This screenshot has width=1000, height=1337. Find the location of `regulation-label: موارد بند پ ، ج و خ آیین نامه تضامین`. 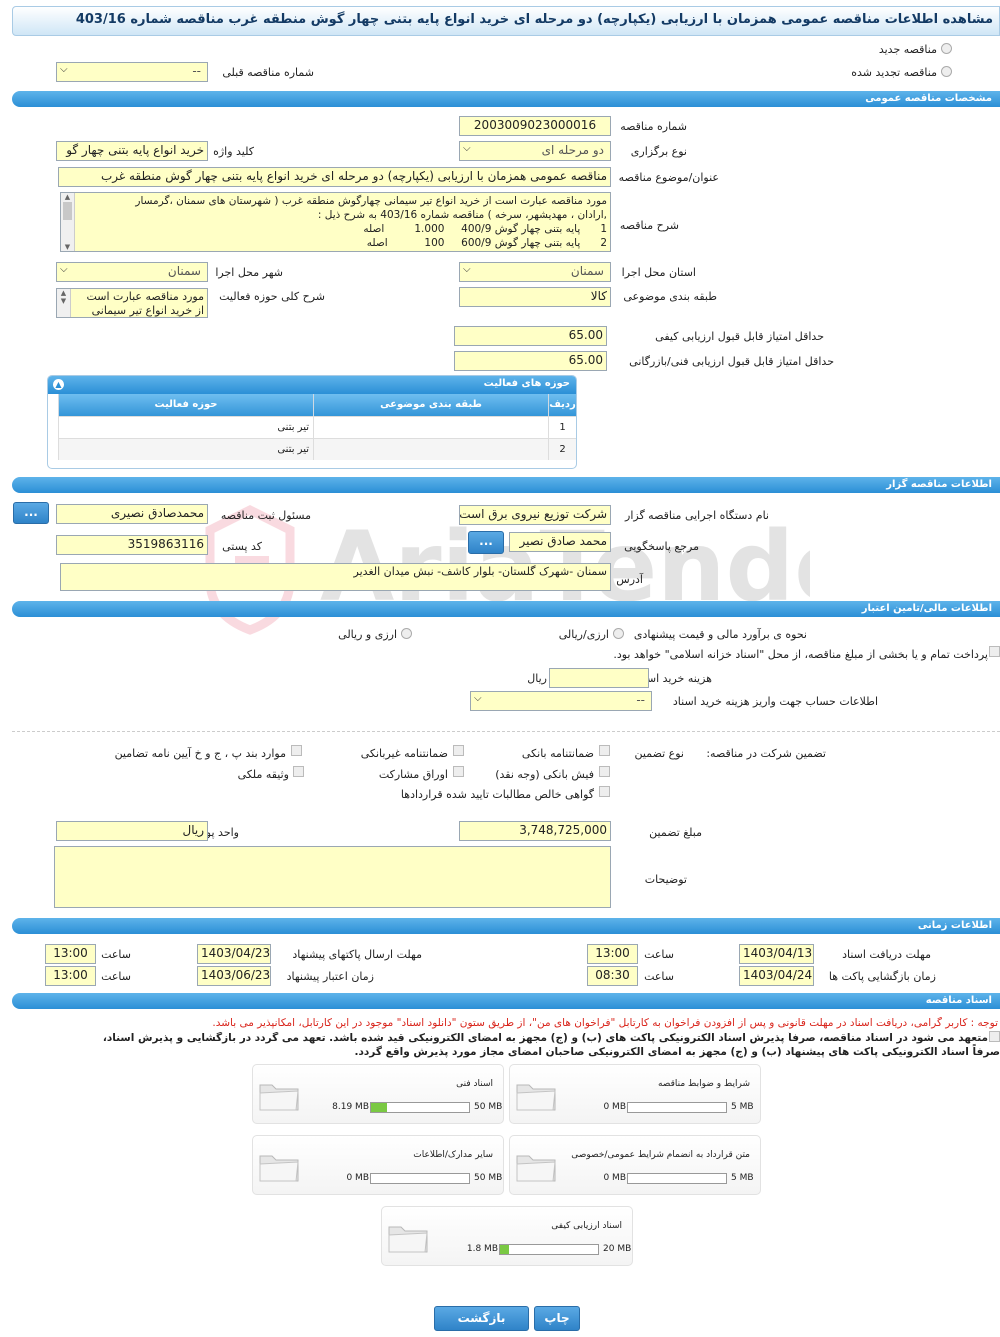

regulation-label: موارد بند پ ، ج و خ آیین نامه تضامین is located at coordinates (200, 753).